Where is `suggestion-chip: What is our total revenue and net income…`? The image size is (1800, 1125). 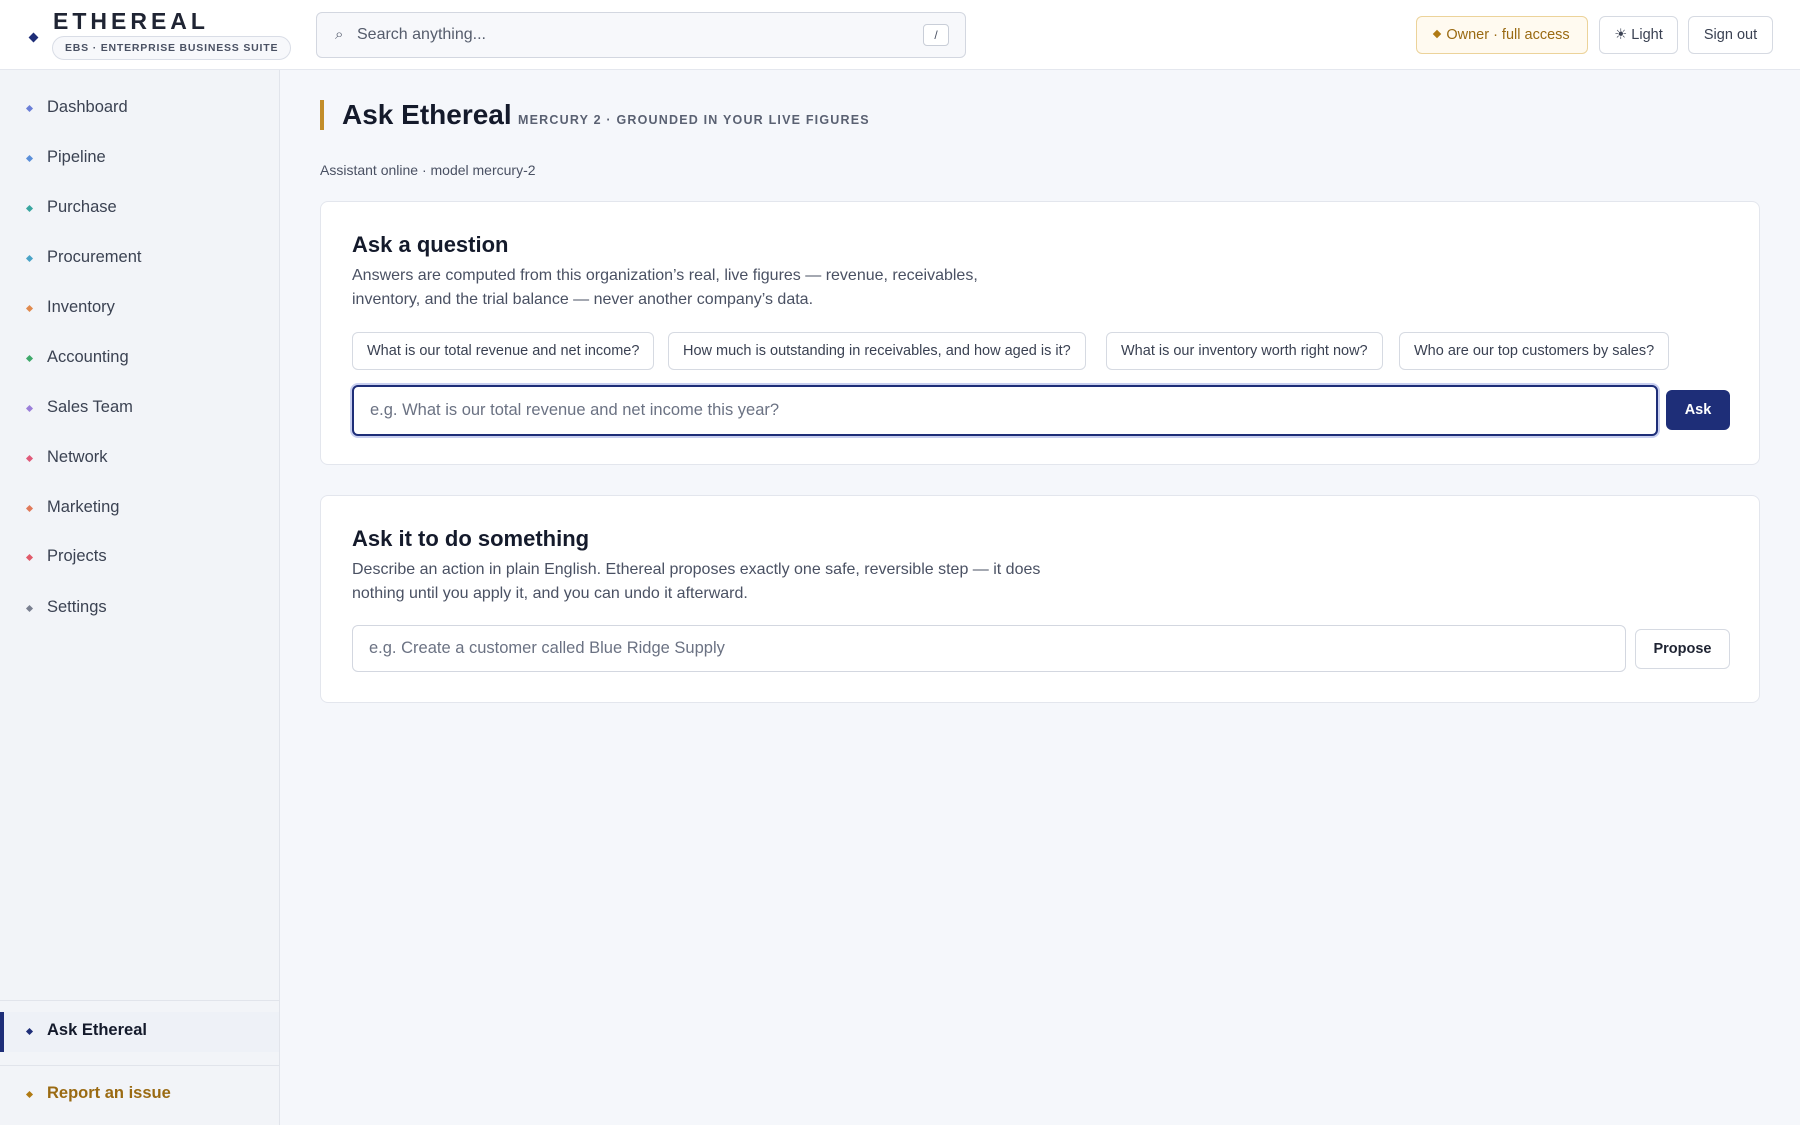 suggestion-chip: What is our total revenue and net income… is located at coordinates (503, 351).